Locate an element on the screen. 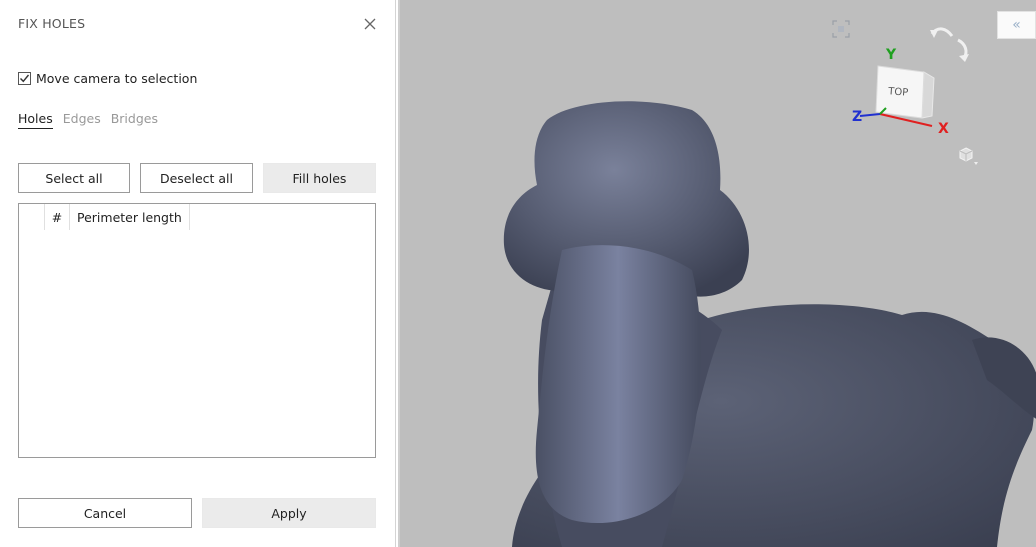 This screenshot has width=1036, height=547. view-mode-icon is located at coordinates (968, 156).